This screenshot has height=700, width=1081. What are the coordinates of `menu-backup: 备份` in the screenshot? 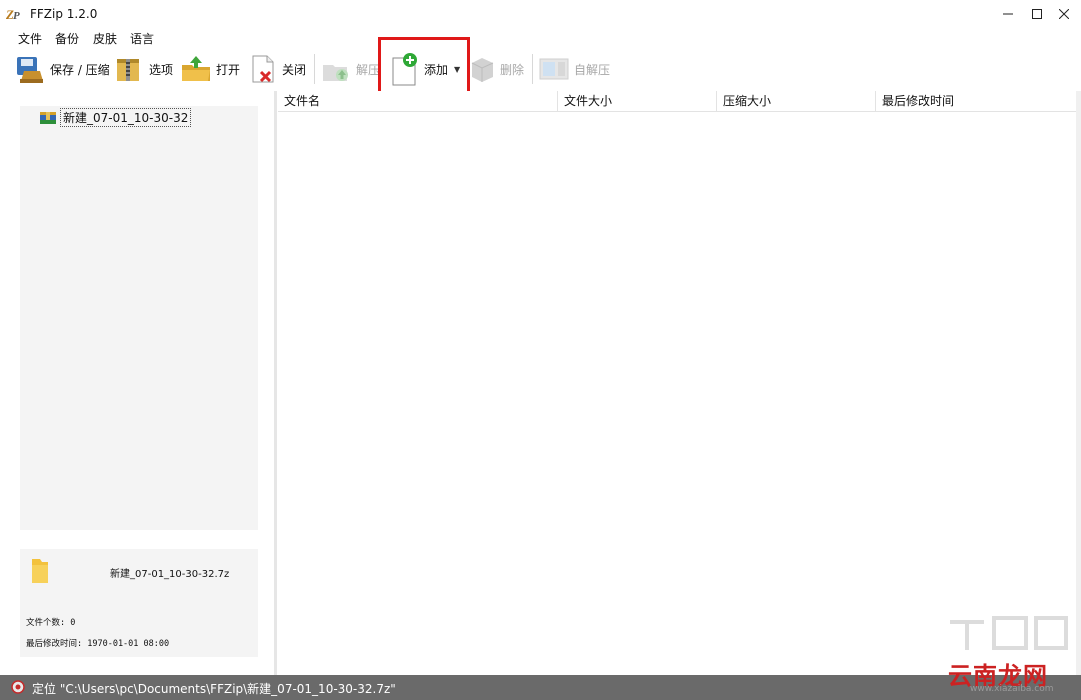 It's located at (67, 38).